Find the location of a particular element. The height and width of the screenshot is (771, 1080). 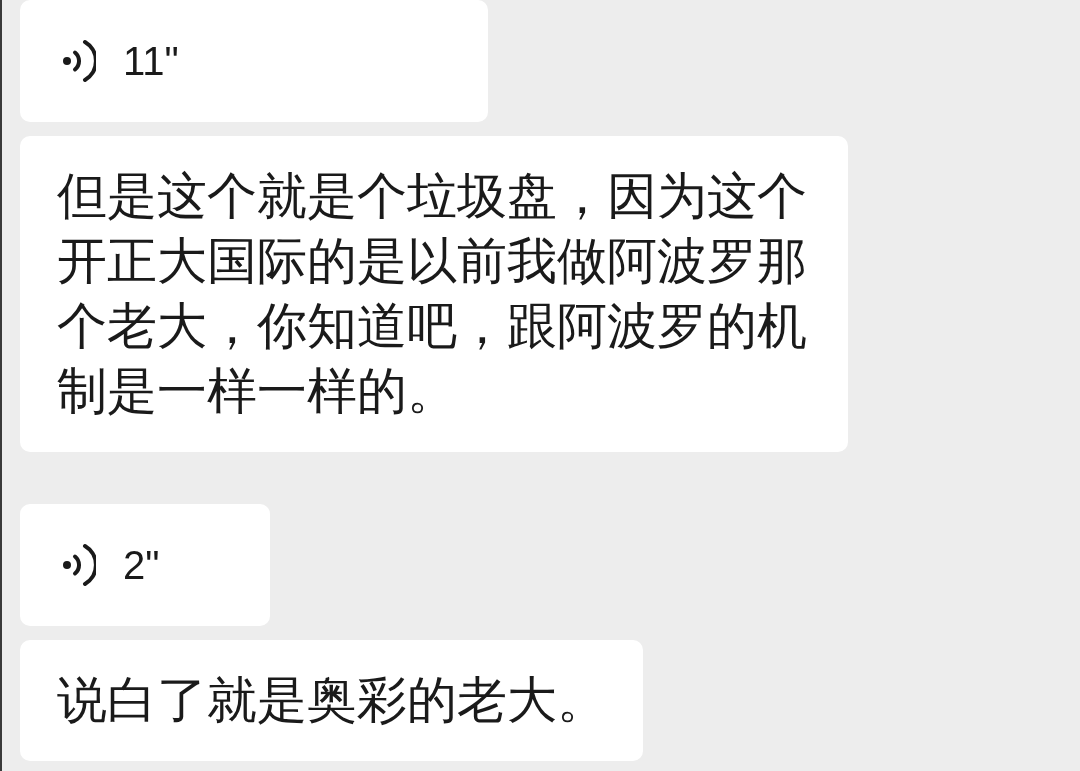

voice-message-bubble: 2" is located at coordinates (145, 565).